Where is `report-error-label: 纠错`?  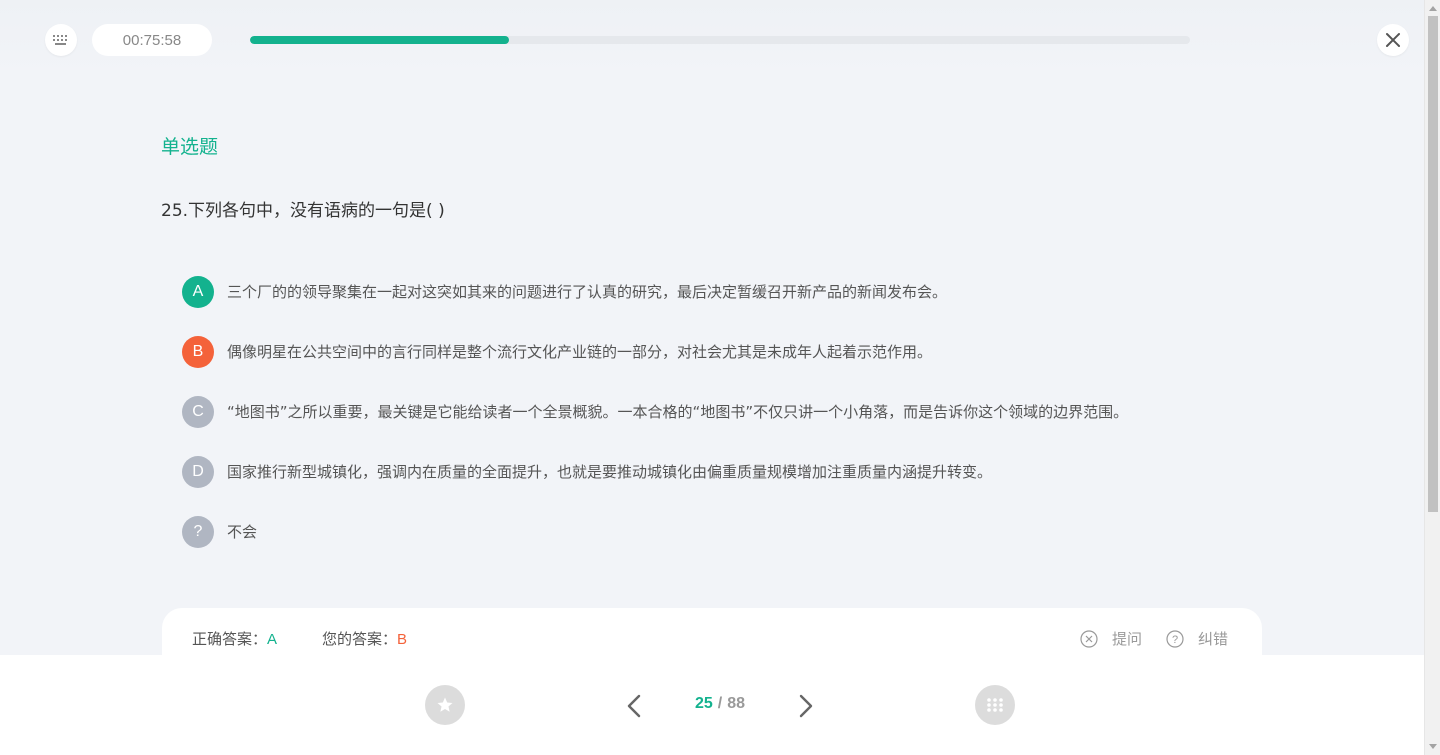
report-error-label: 纠错 is located at coordinates (1213, 639).